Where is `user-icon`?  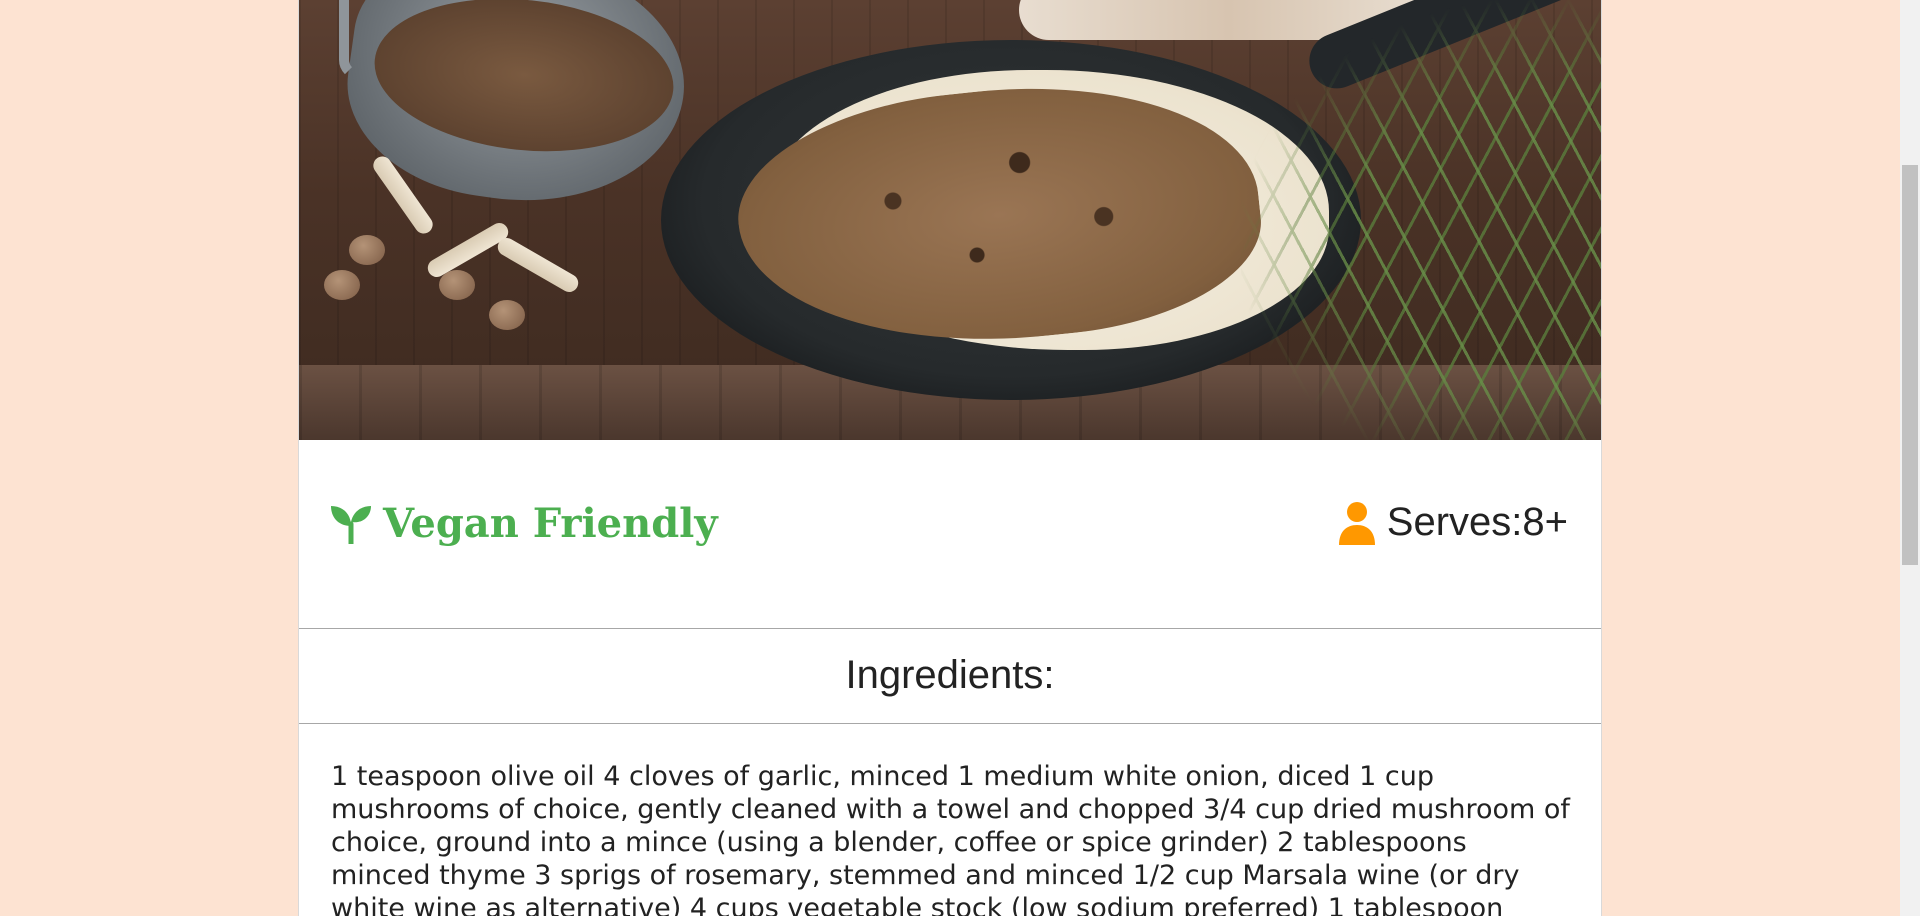
user-icon is located at coordinates (1357, 523).